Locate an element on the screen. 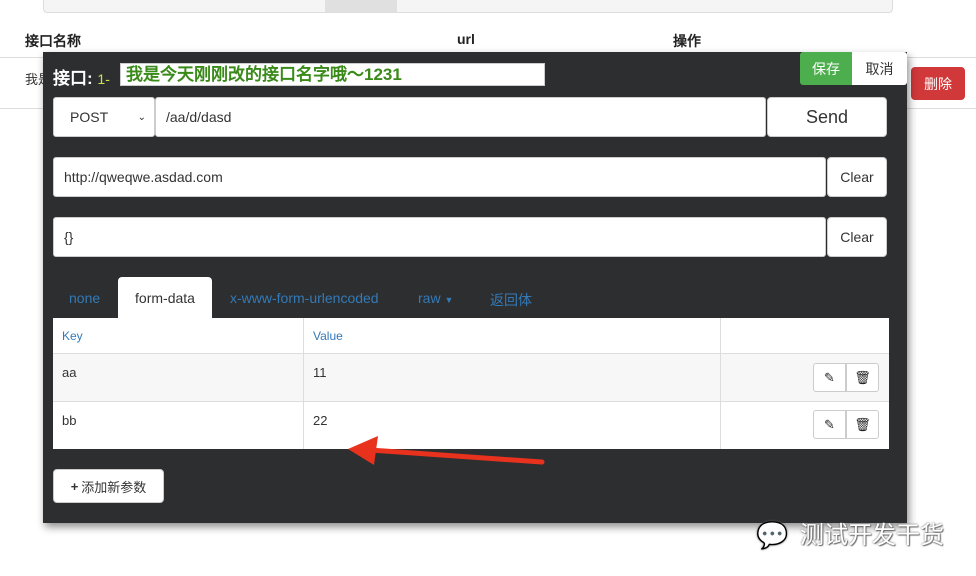 The height and width of the screenshot is (576, 976). wechat-icon: 💬 is located at coordinates (772, 535).